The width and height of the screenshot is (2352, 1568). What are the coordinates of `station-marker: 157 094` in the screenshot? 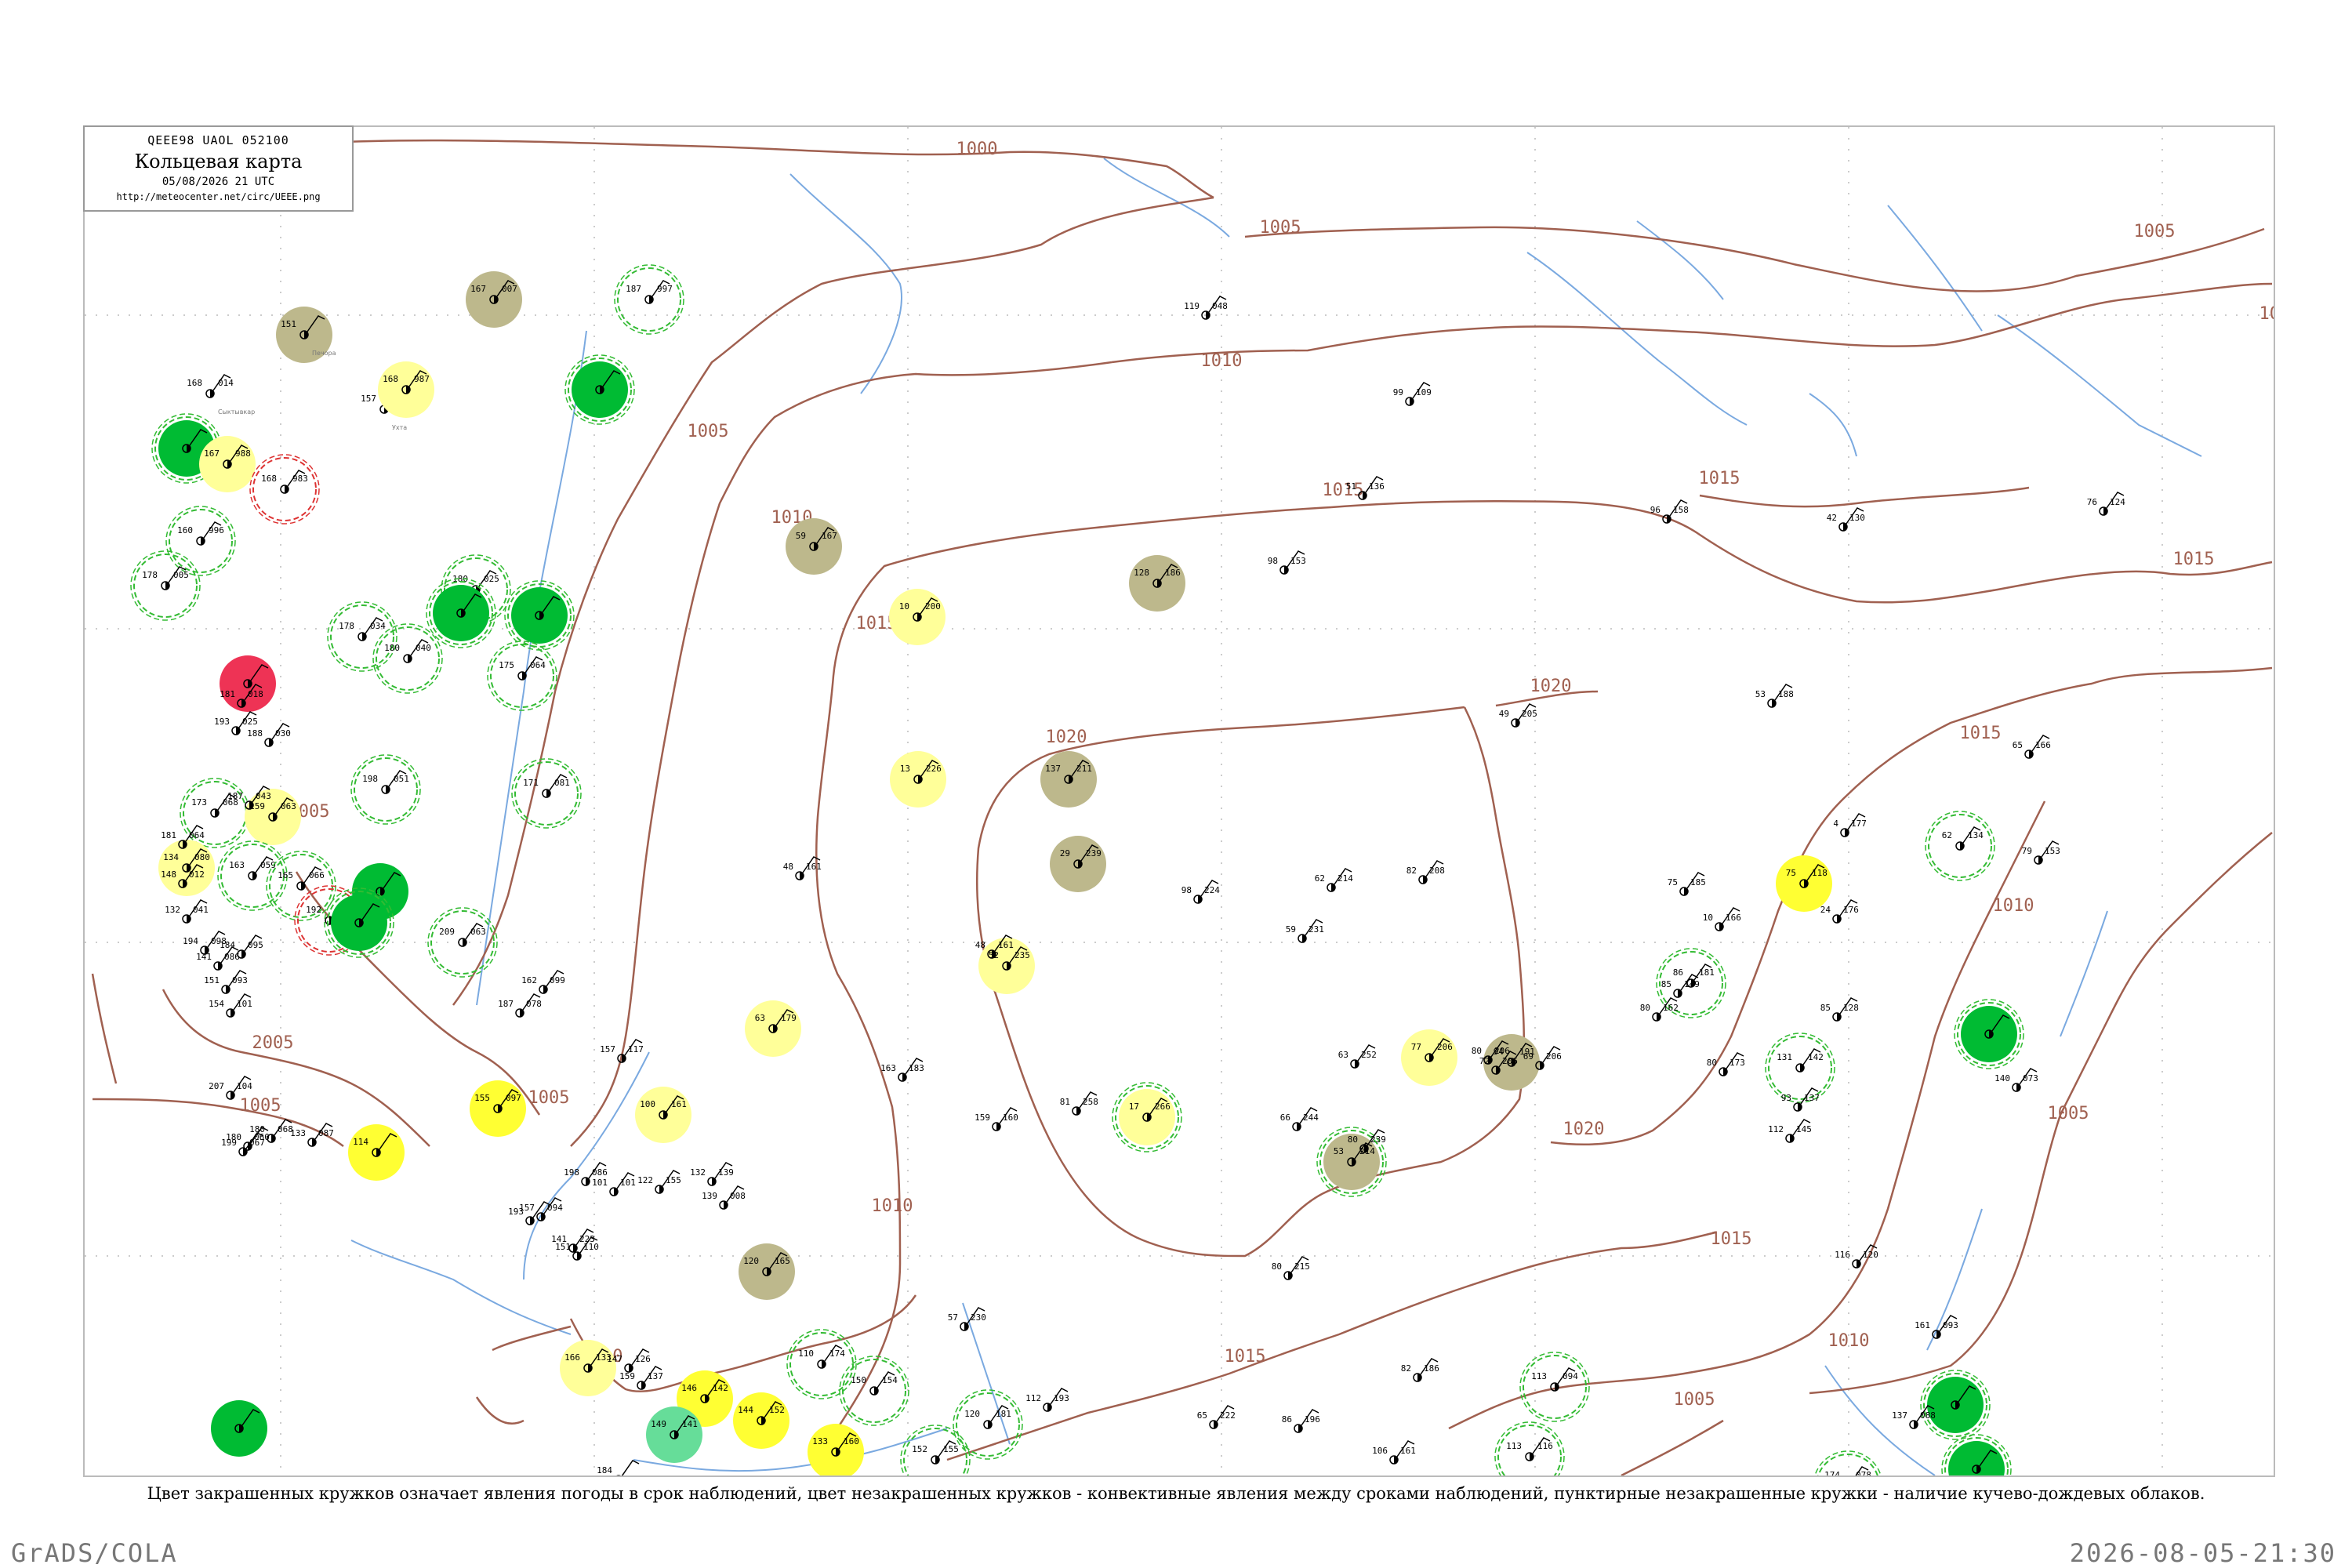 It's located at (541, 1209).